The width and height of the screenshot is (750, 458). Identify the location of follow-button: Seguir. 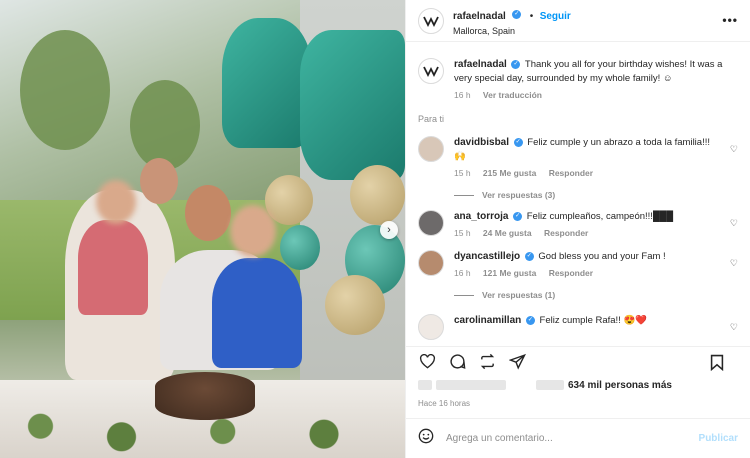
(555, 16).